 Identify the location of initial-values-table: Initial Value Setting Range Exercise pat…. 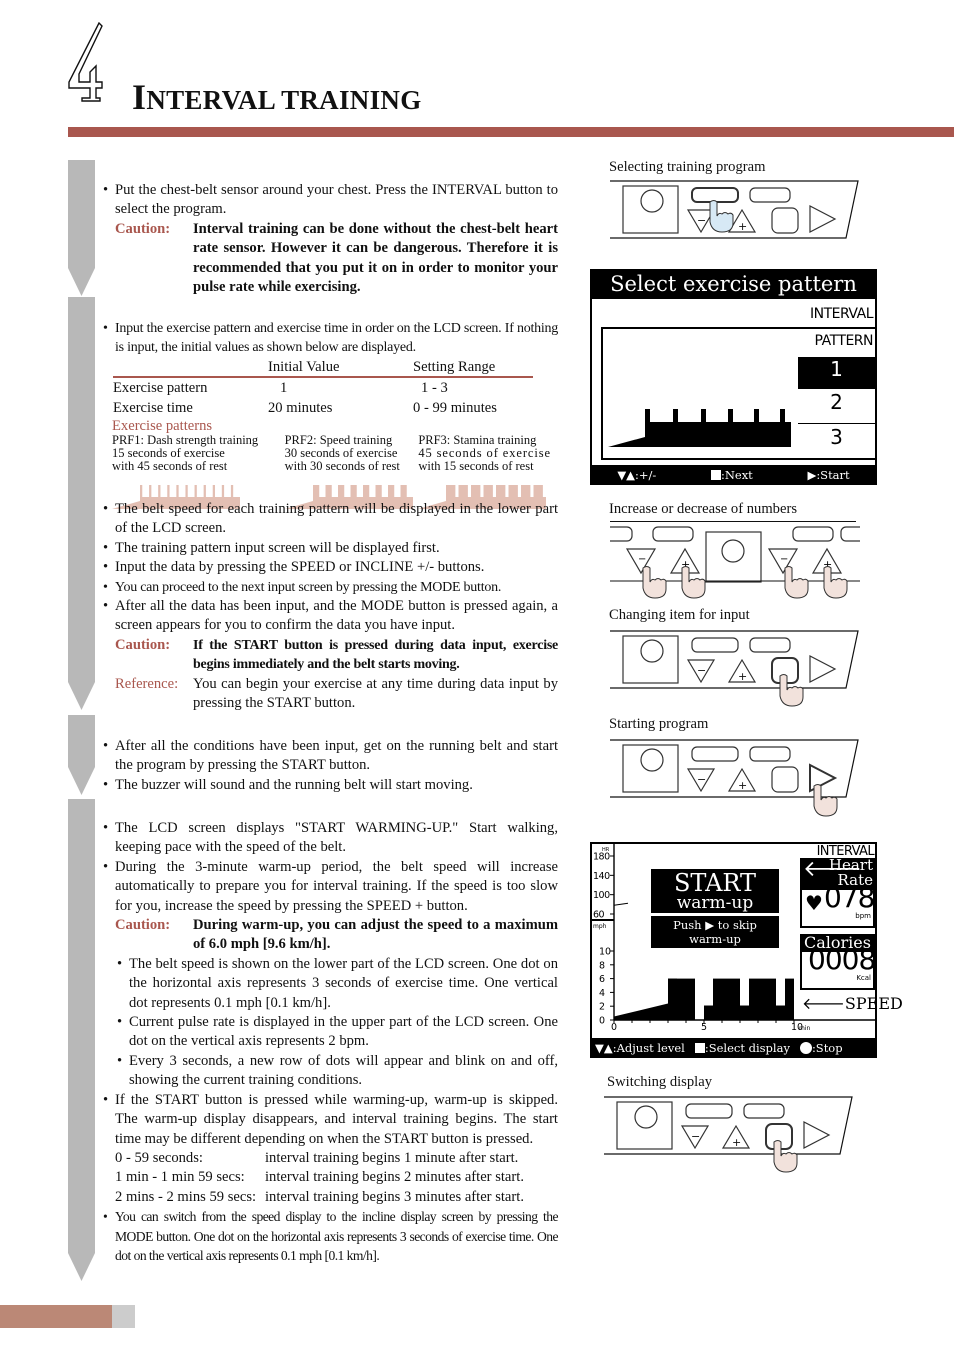
(323, 388).